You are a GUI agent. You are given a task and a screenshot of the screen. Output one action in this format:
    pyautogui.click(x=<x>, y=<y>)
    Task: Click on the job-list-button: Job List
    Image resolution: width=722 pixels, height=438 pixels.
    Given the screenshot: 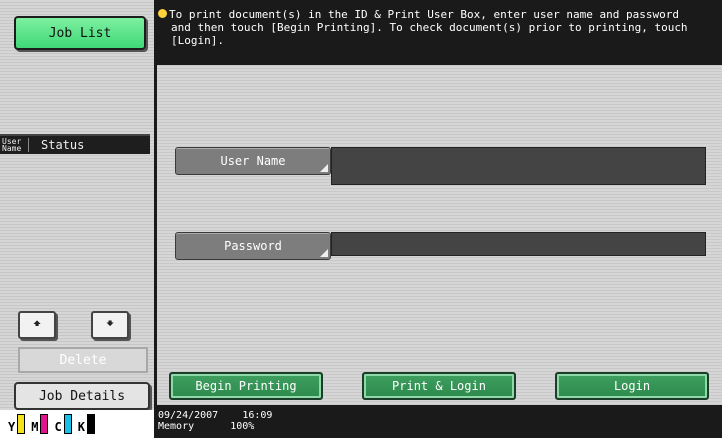 What is the action you would take?
    pyautogui.click(x=80, y=33)
    